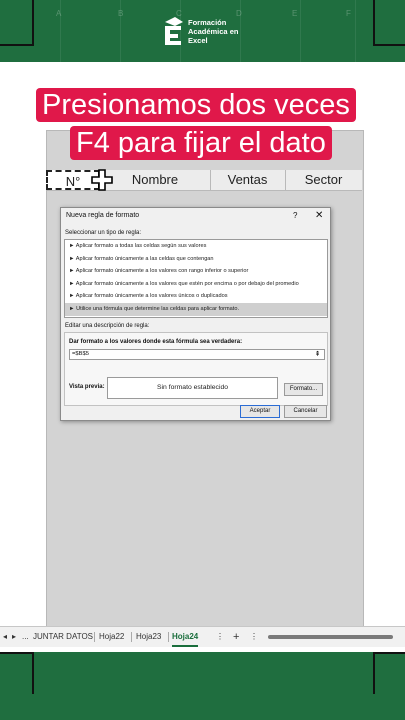 This screenshot has height=720, width=405. I want to click on add-sheet-button: +, so click(236, 637).